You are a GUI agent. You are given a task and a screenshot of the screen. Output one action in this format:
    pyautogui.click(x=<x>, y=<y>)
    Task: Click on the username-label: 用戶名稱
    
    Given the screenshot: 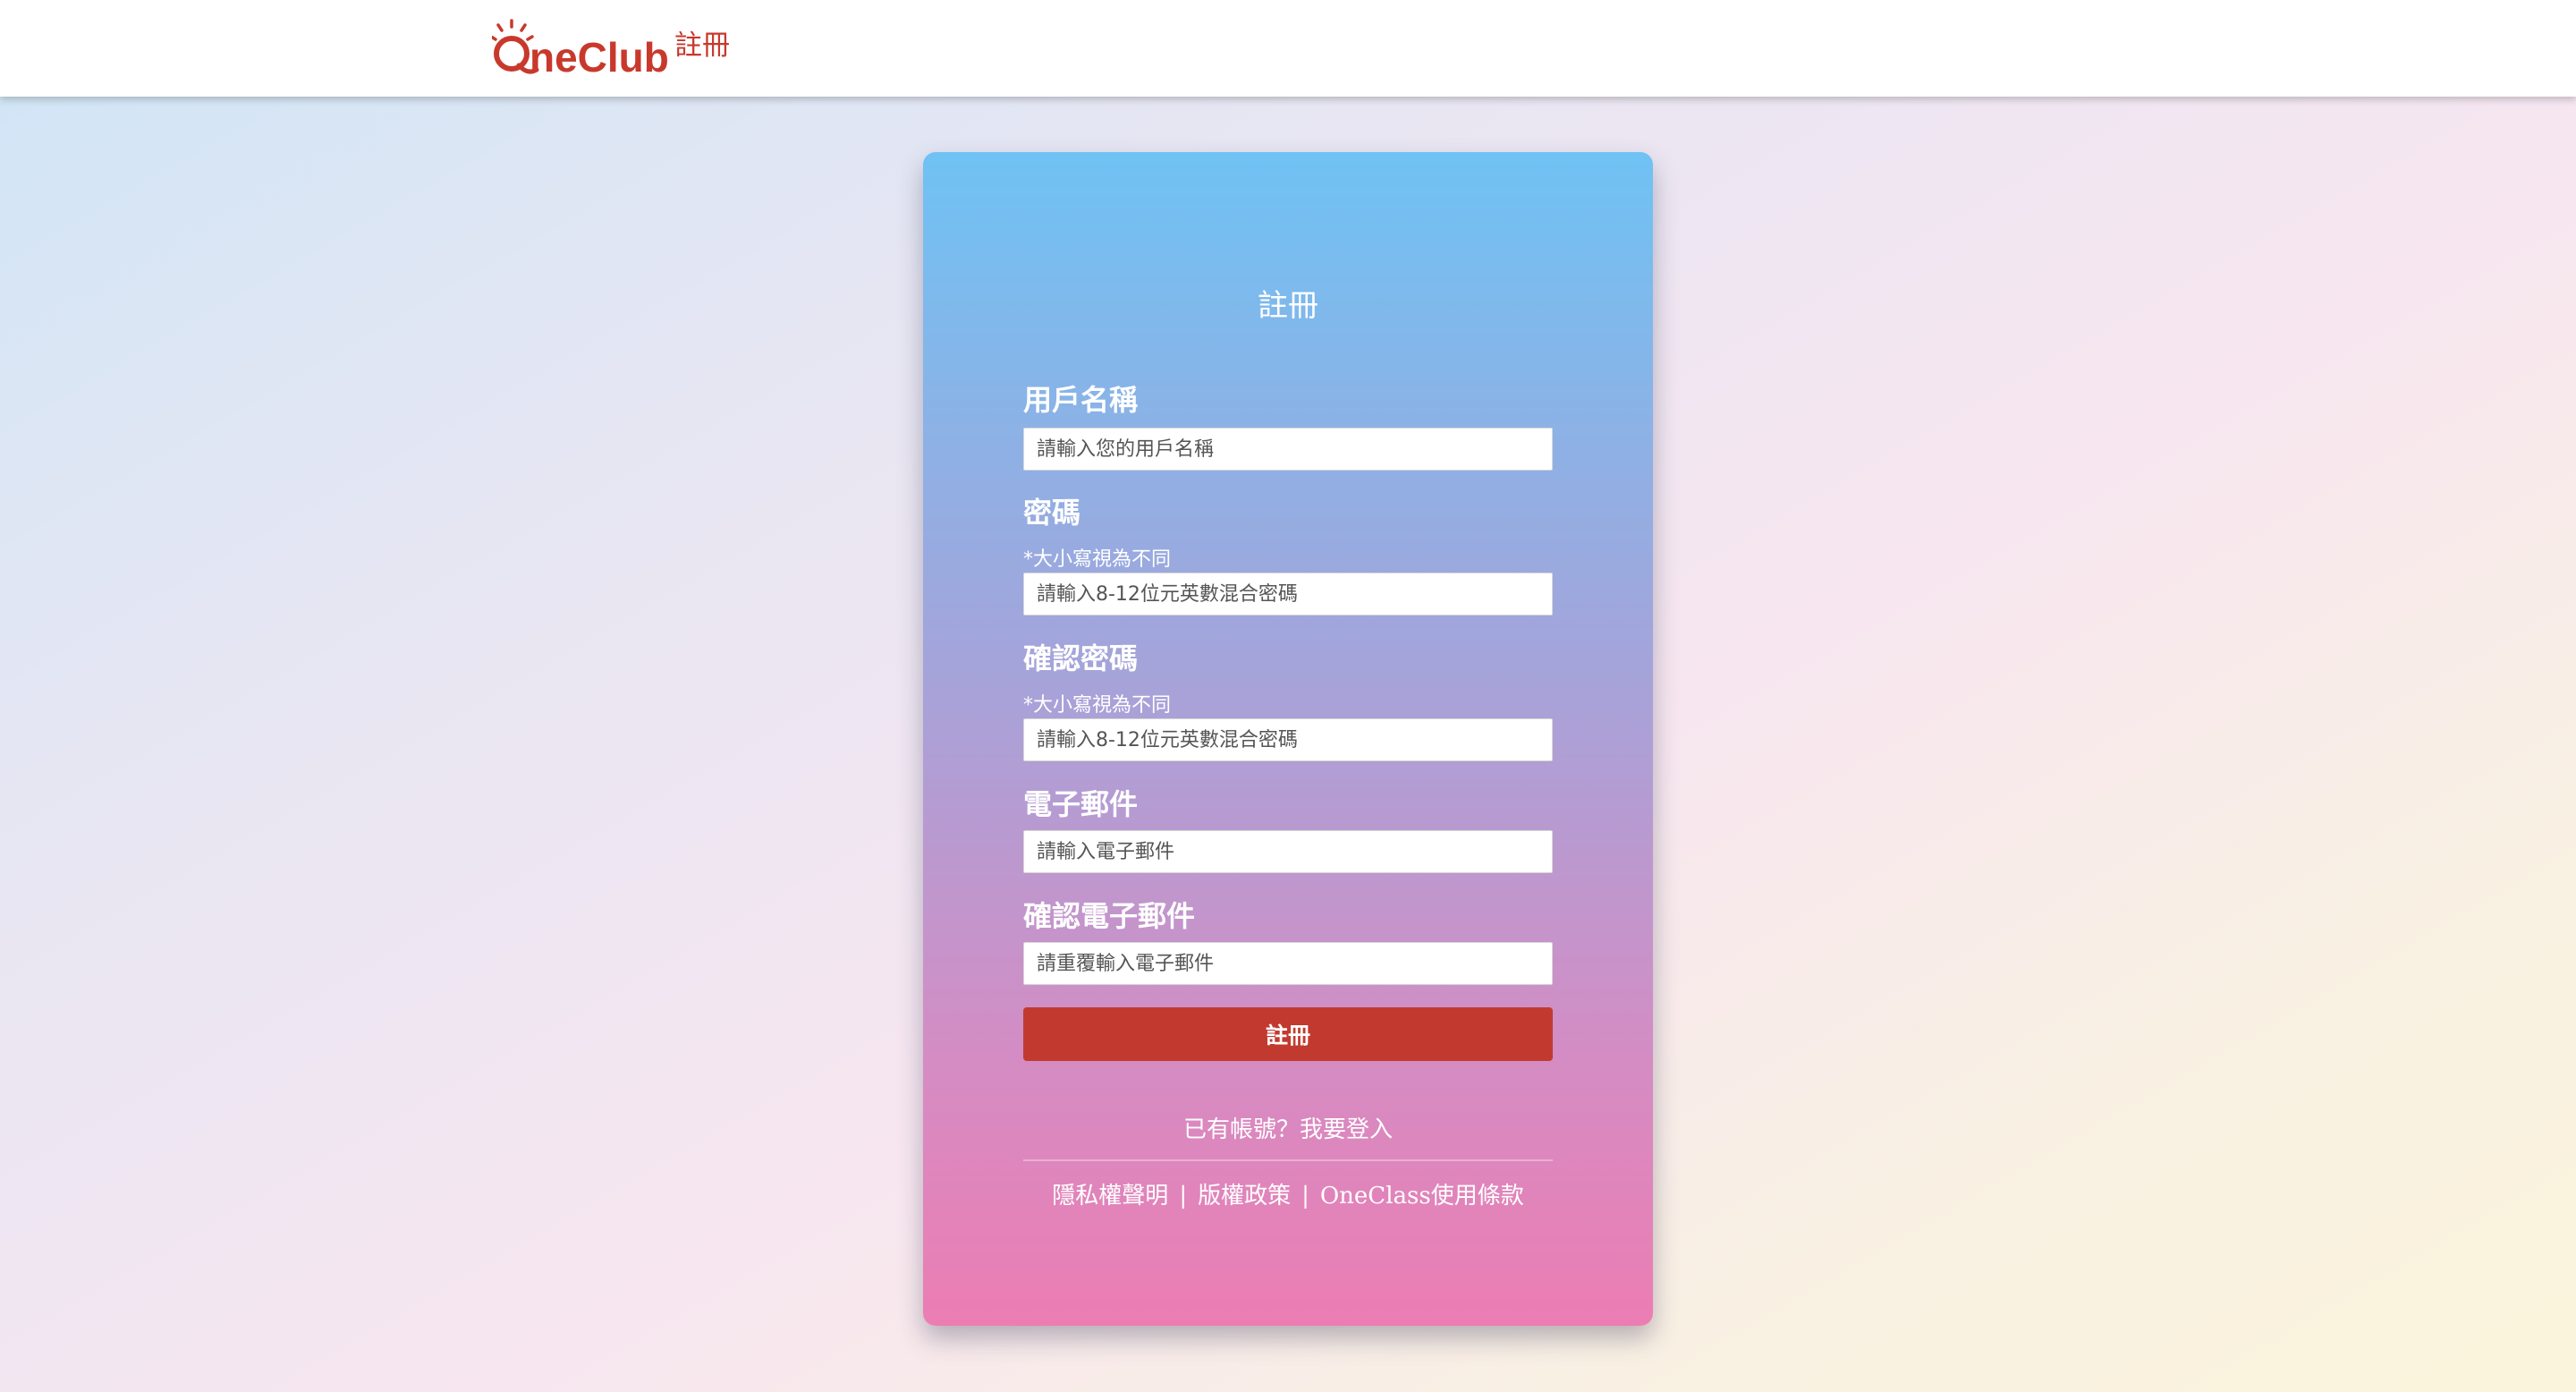 What is the action you would take?
    pyautogui.click(x=1081, y=400)
    